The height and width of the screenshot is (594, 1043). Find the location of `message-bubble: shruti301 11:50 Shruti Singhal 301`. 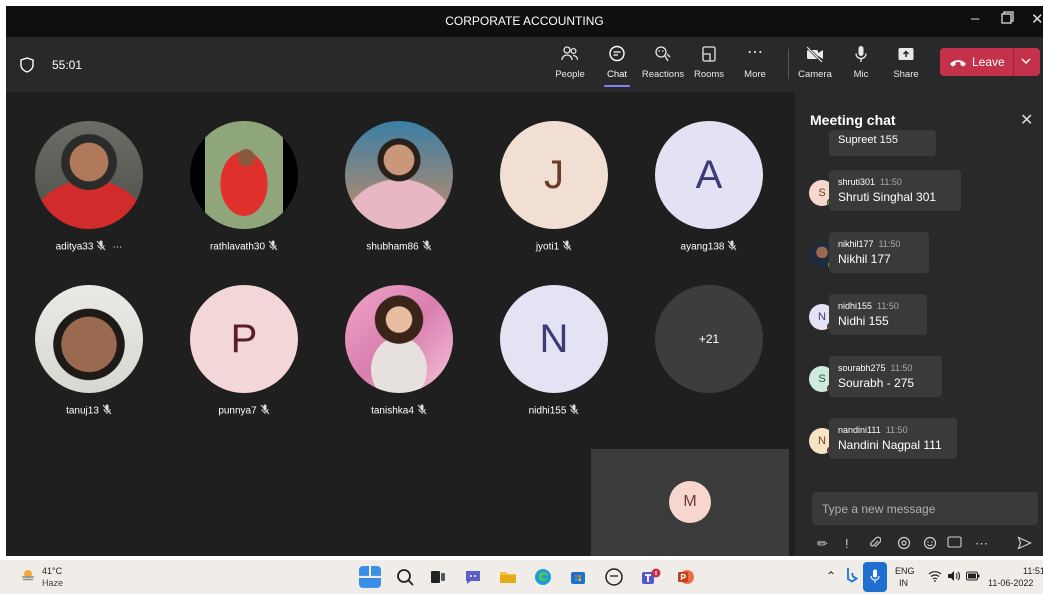

message-bubble: shruti301 11:50 Shruti Singhal 301 is located at coordinates (895, 190).